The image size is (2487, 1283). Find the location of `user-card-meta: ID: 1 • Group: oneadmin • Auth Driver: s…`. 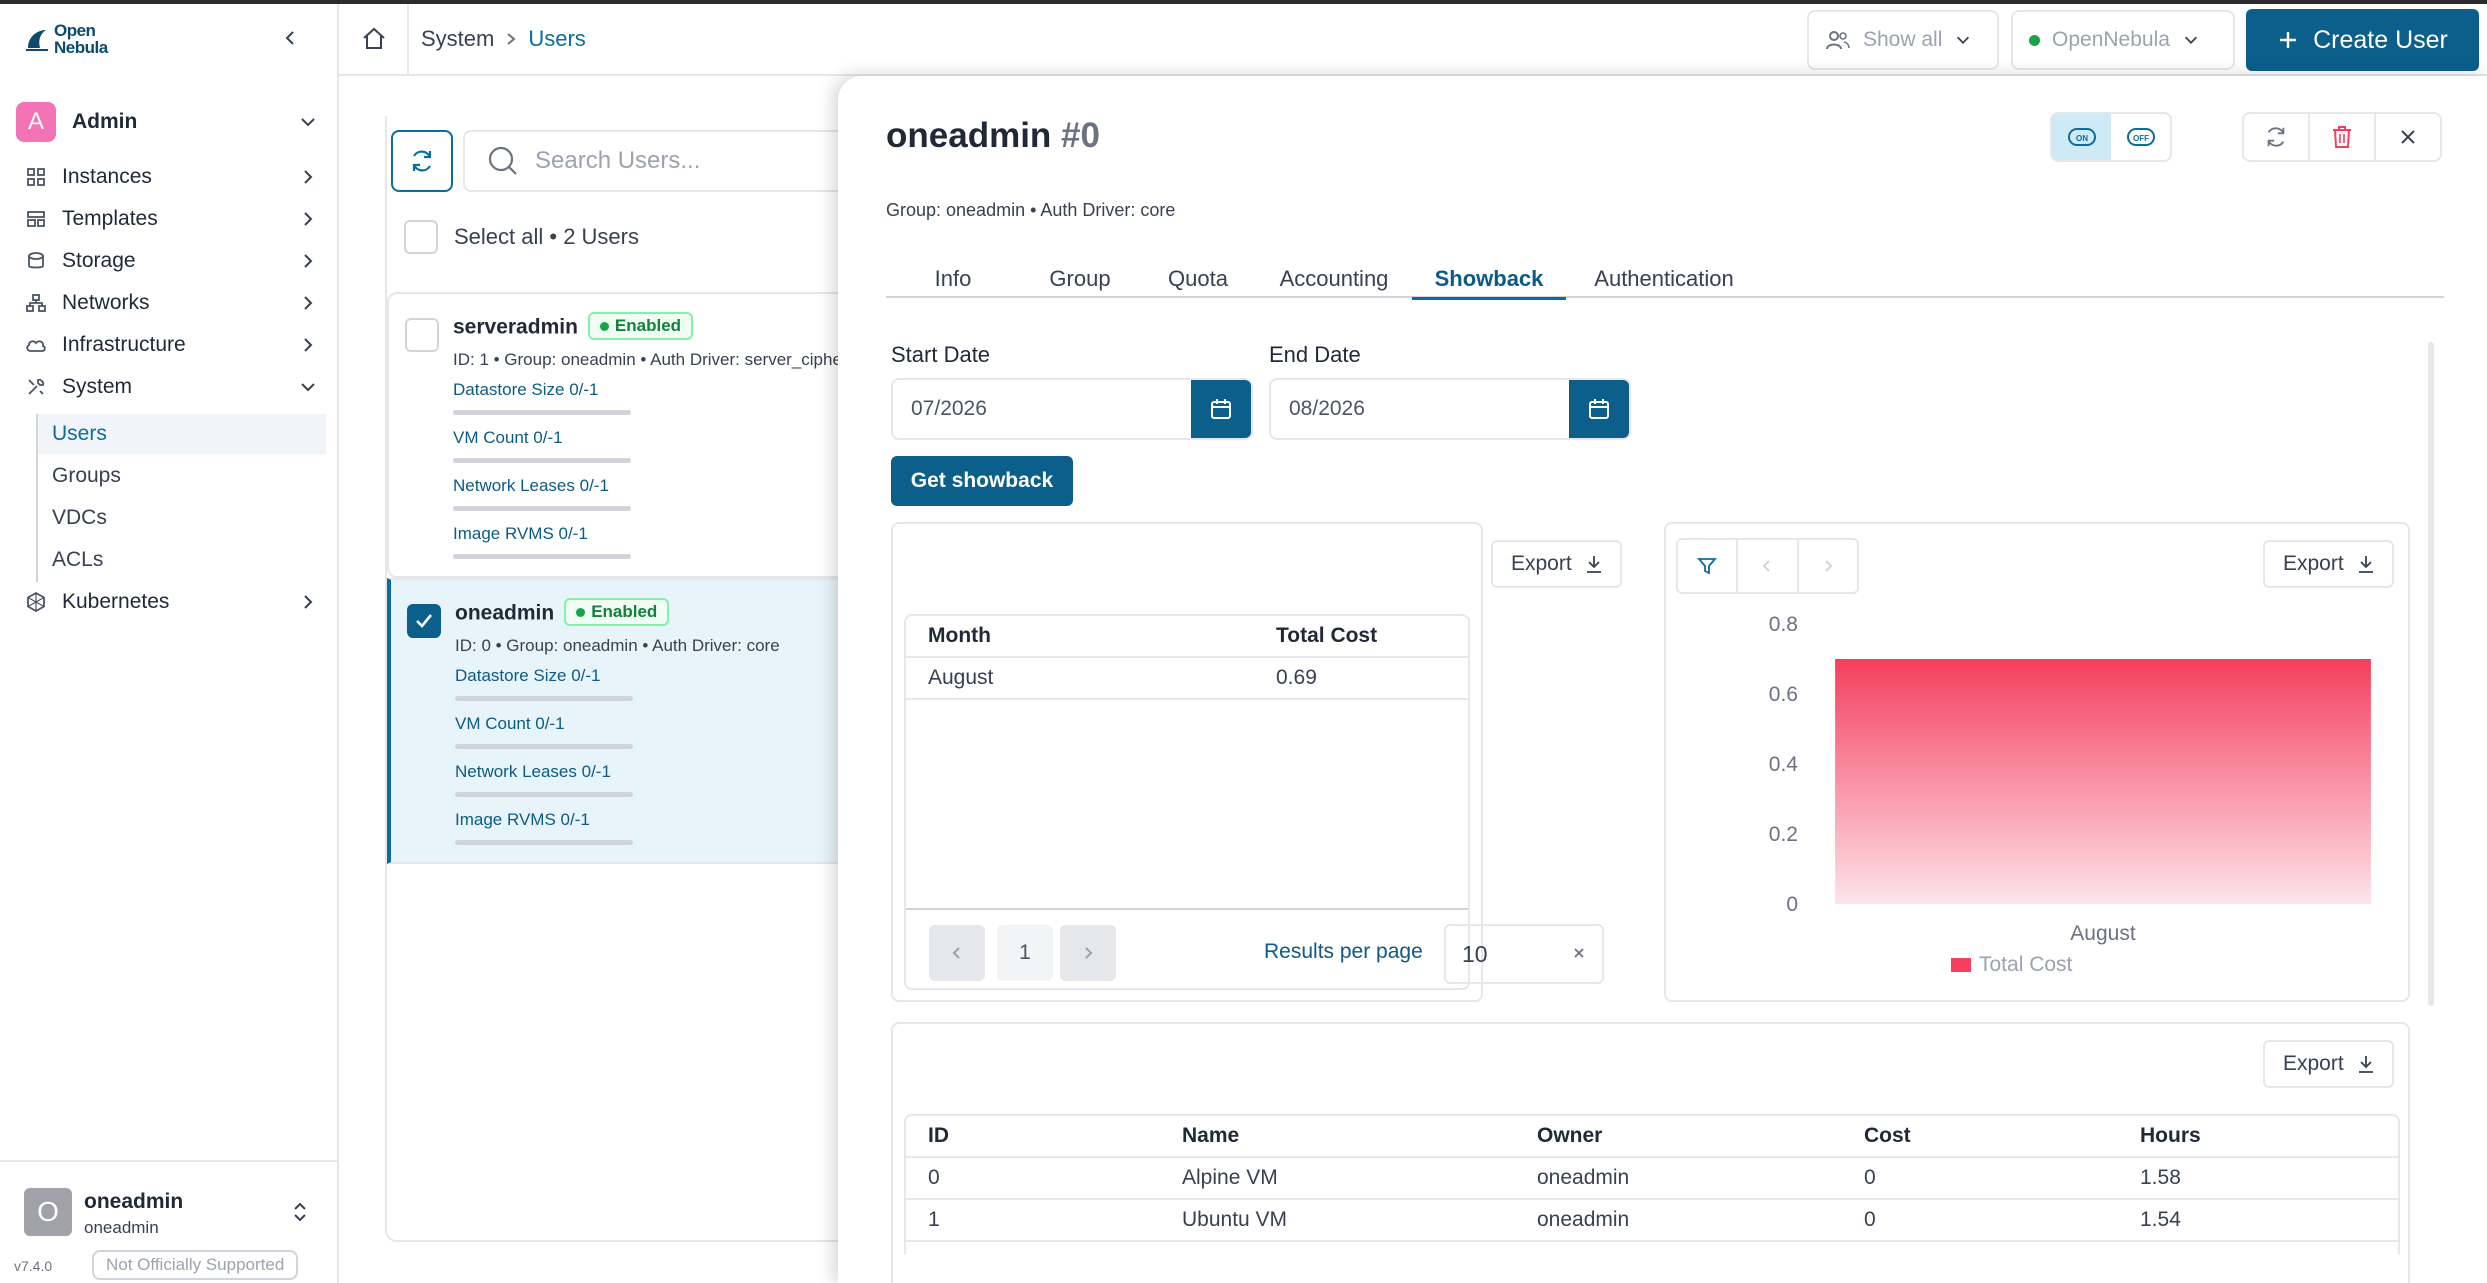

user-card-meta: ID: 1 • Group: oneadmin • Auth Driver: s… is located at coordinates (650, 359).